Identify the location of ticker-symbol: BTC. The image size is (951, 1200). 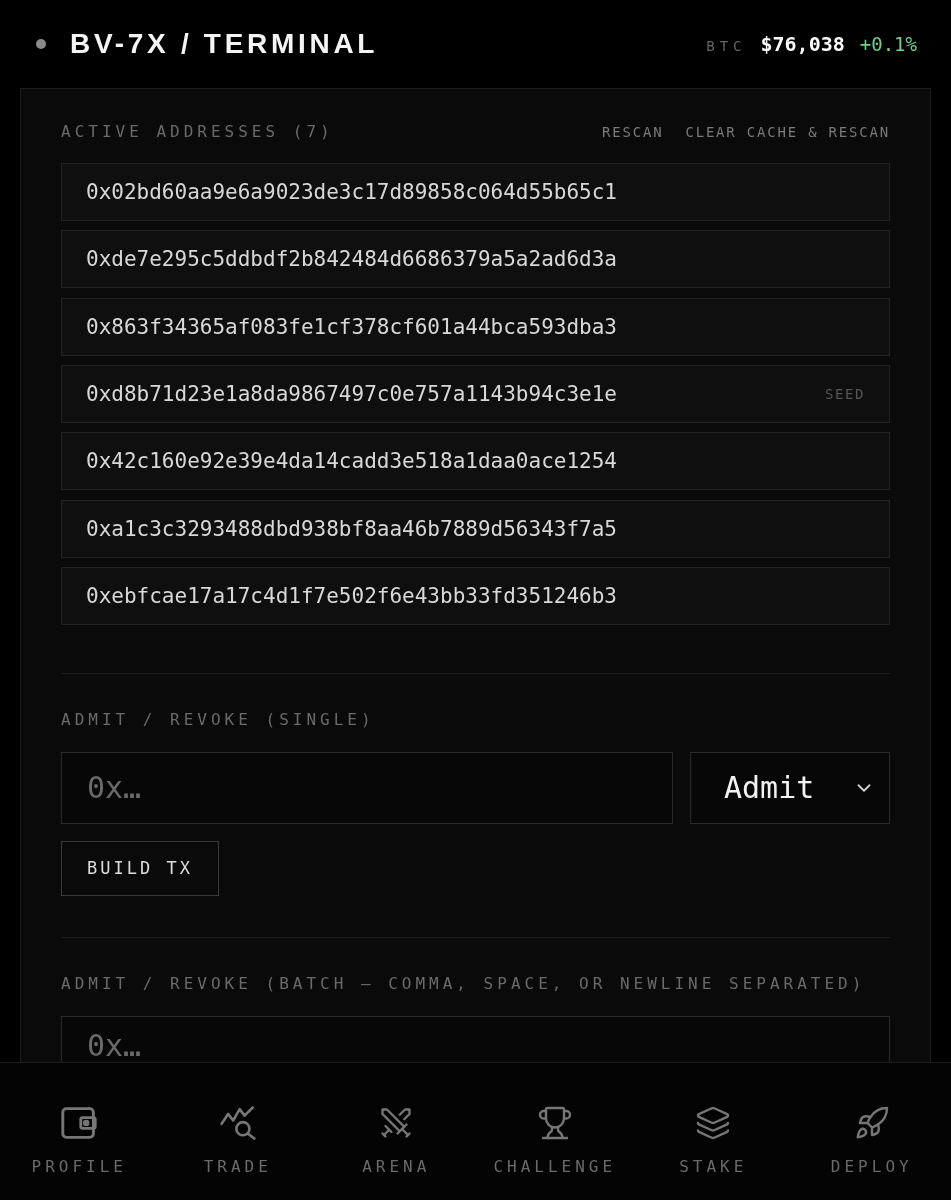
(726, 46).